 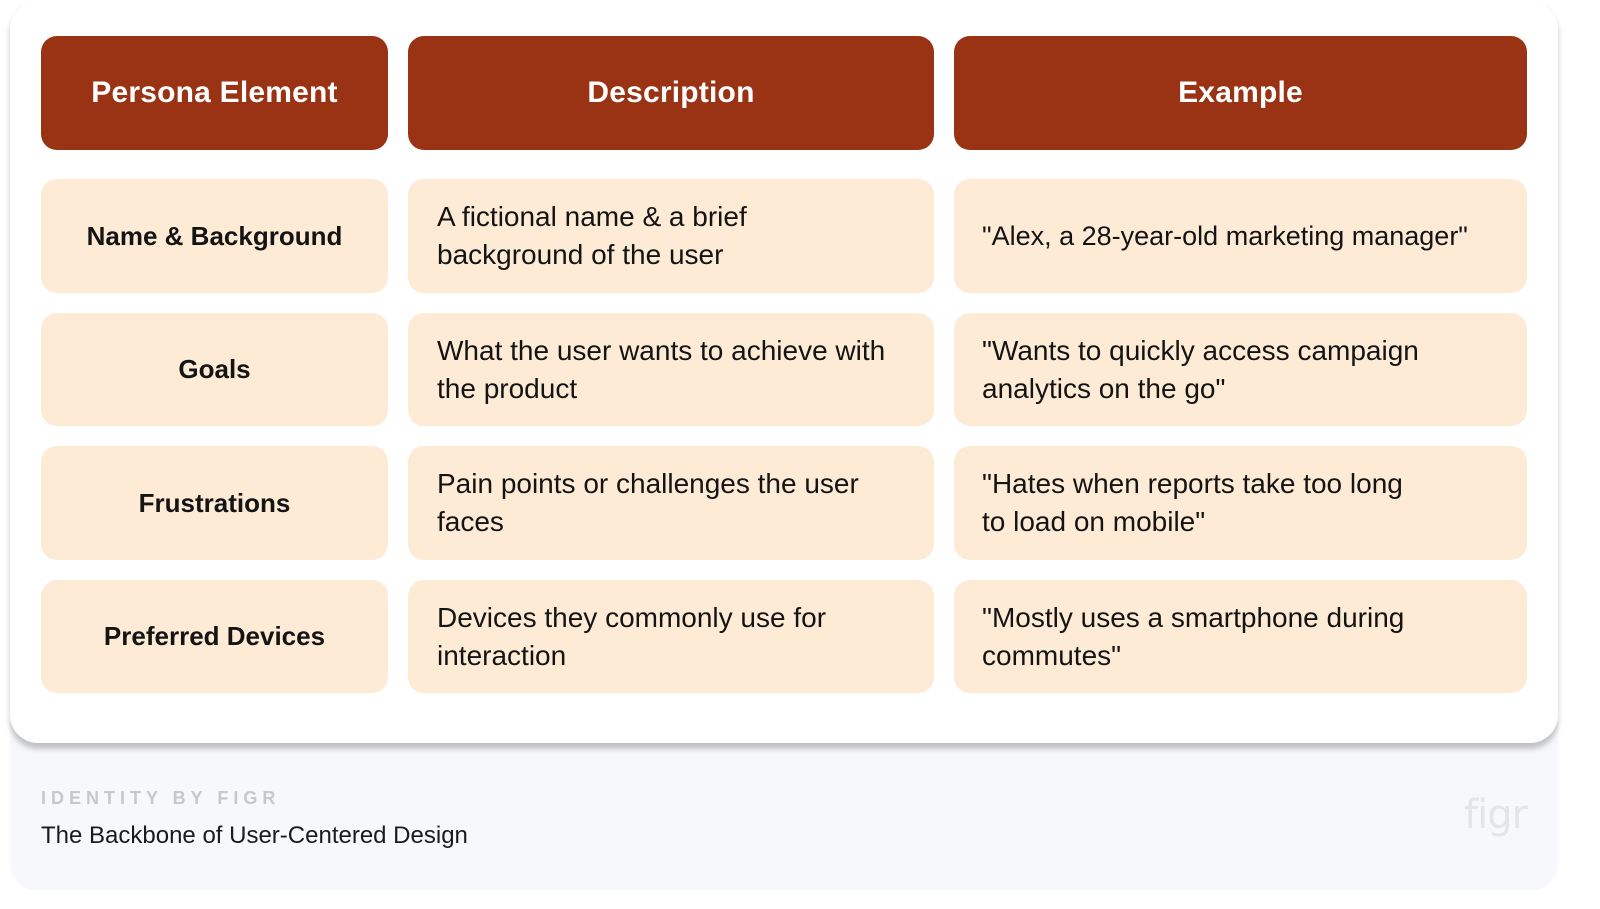 What do you see at coordinates (161, 798) in the screenshot?
I see `footer-kicker: IDENTITY BY FIGR` at bounding box center [161, 798].